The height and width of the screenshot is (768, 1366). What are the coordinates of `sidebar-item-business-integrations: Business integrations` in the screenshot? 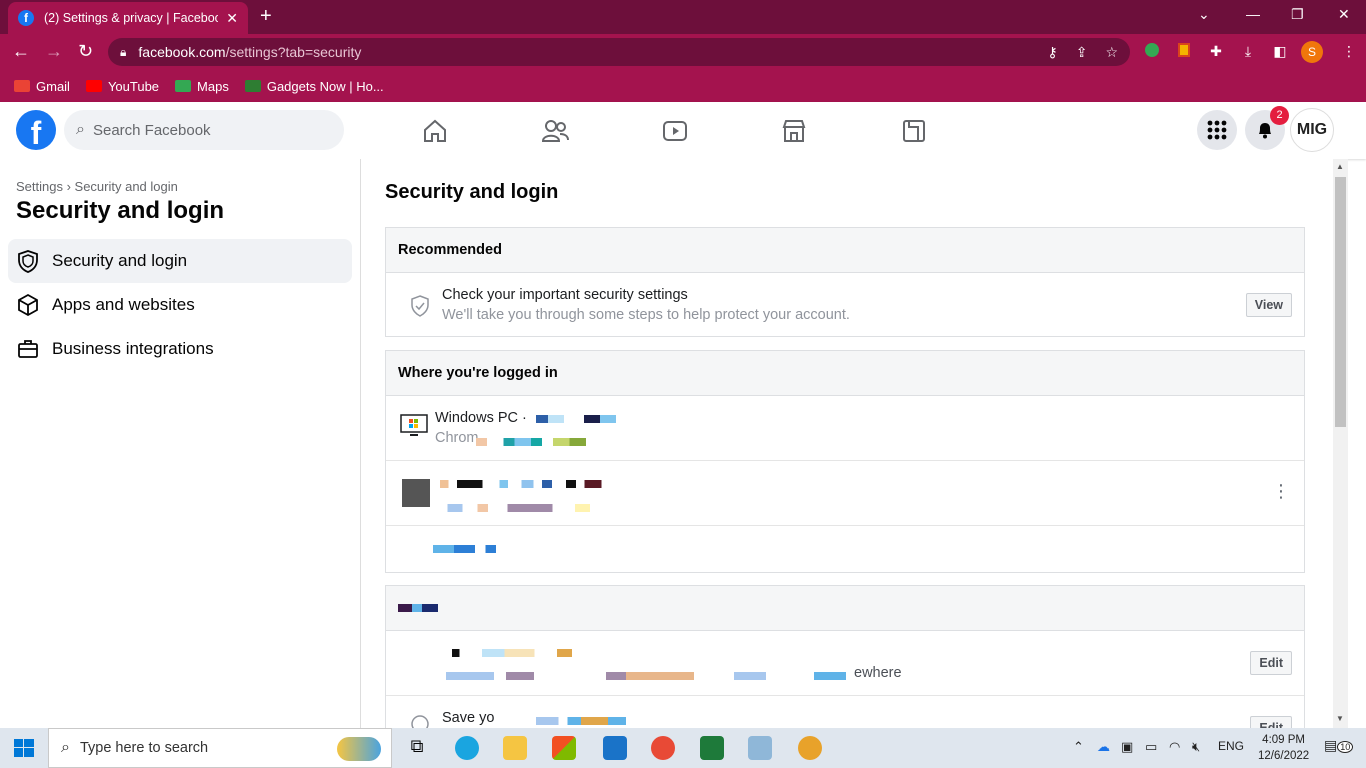 It's located at (180, 349).